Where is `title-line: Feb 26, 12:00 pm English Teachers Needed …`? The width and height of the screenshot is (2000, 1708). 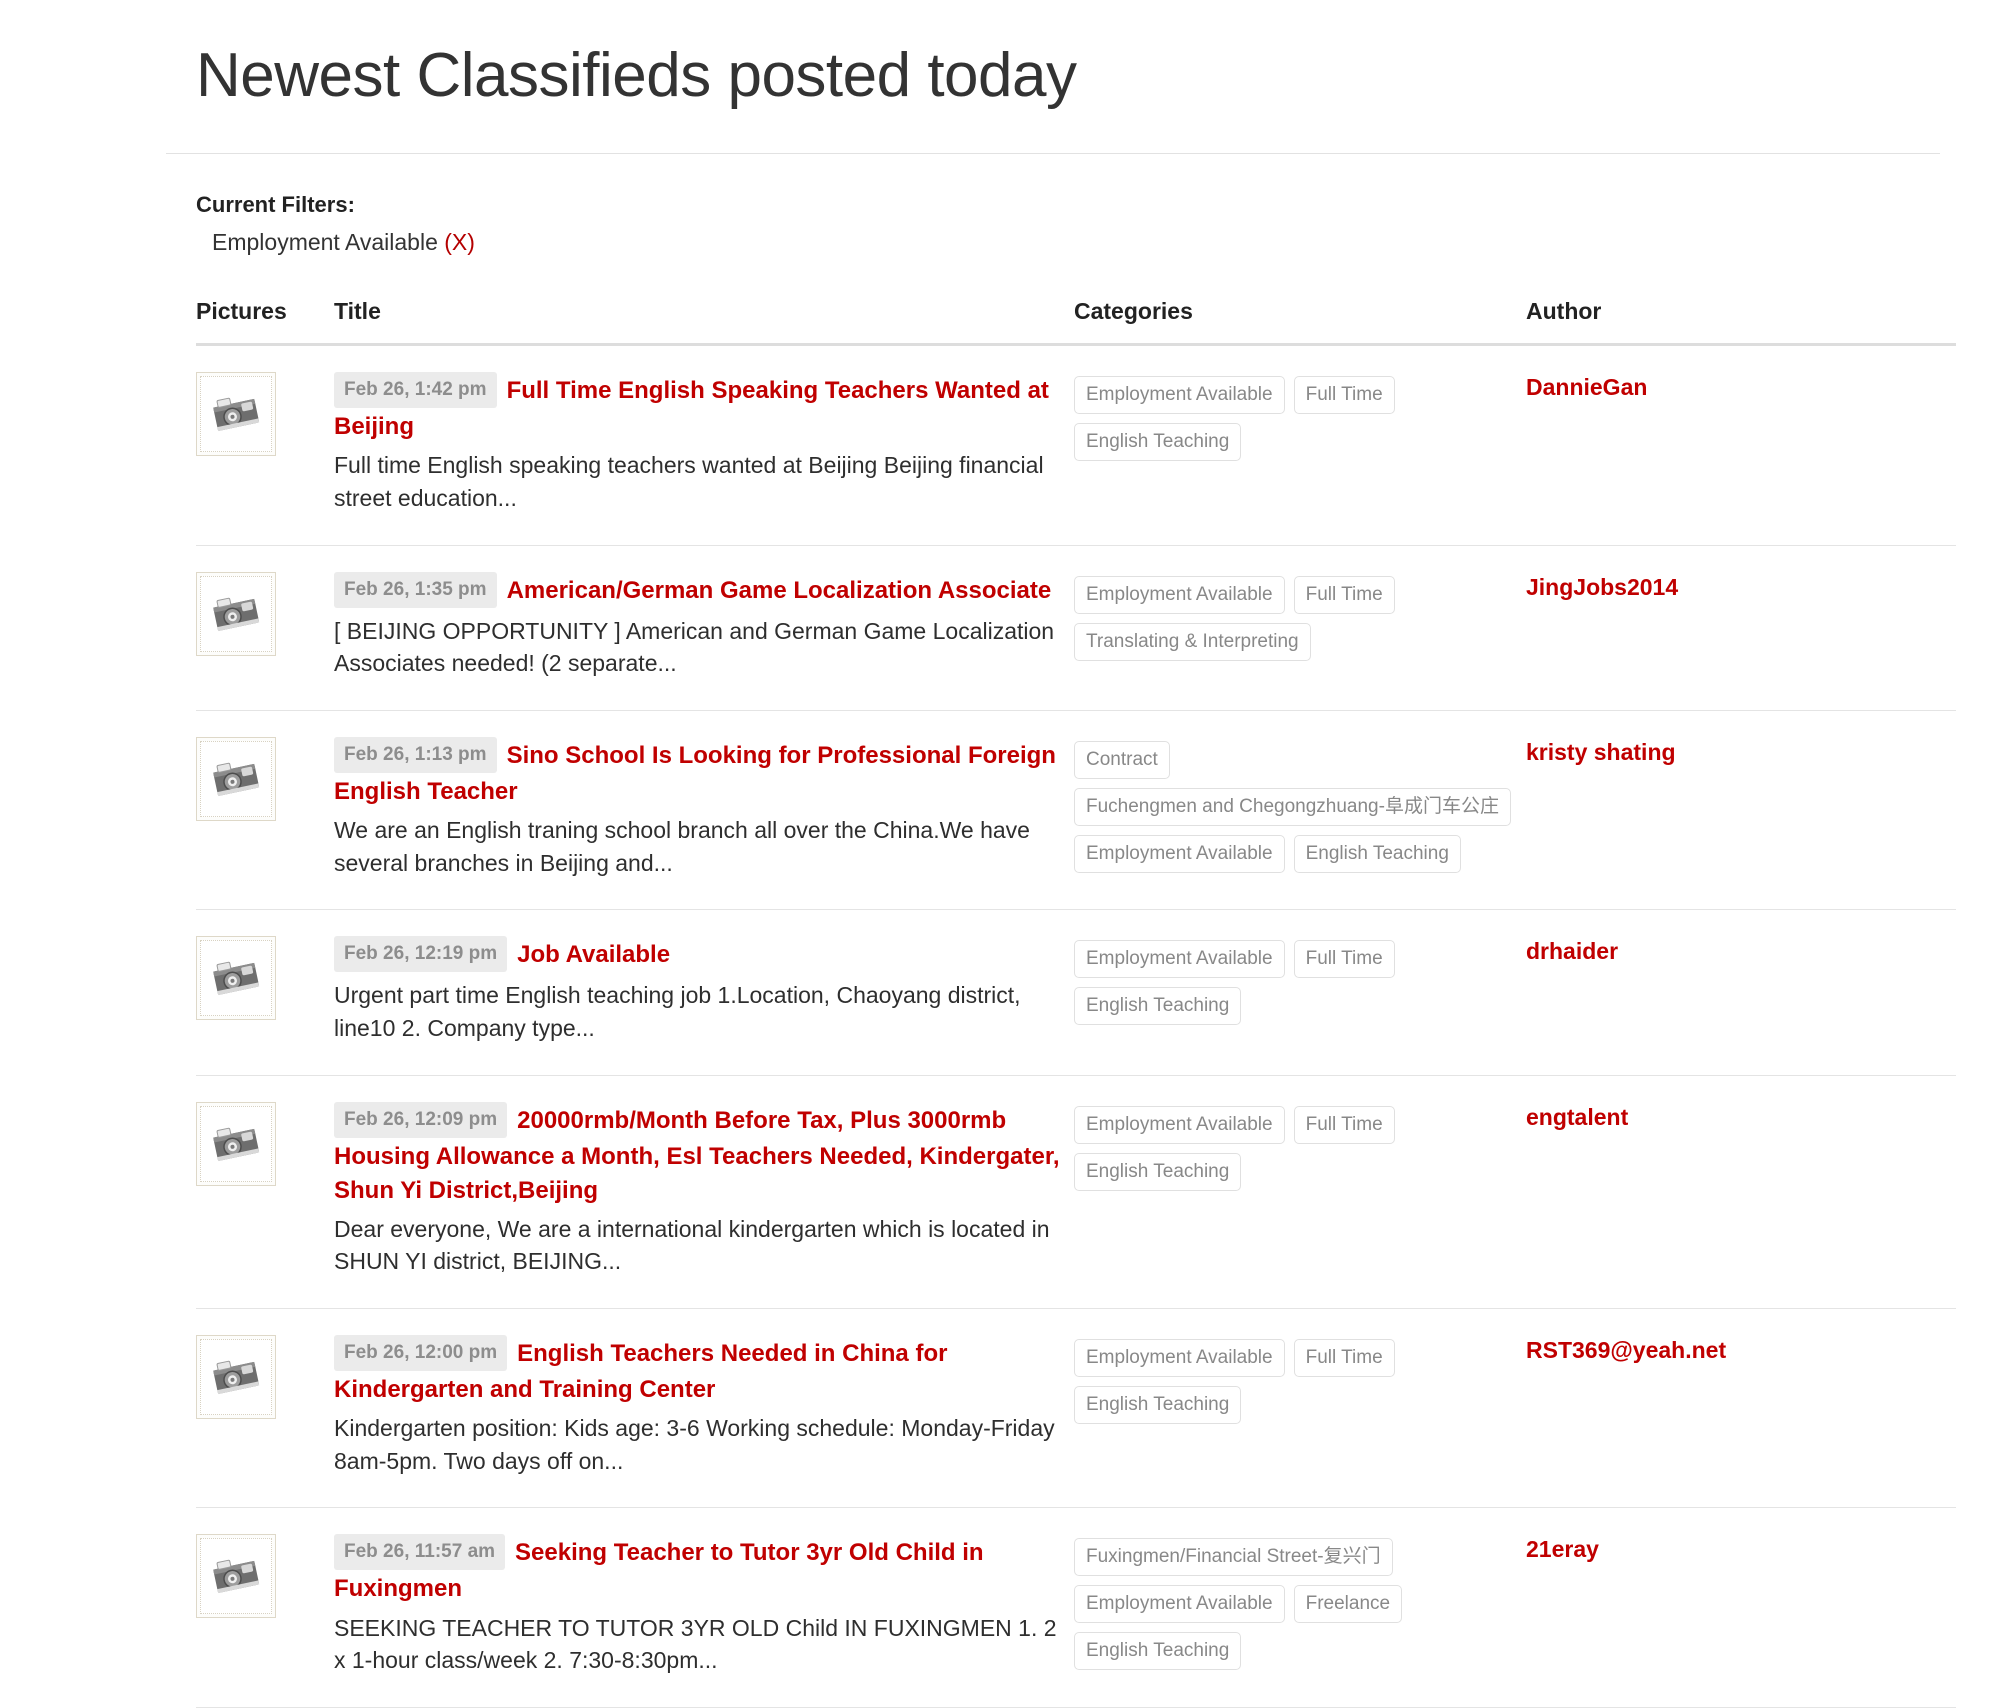
title-line: Feb 26, 12:00 pm English Teachers Needed … is located at coordinates (704, 1371).